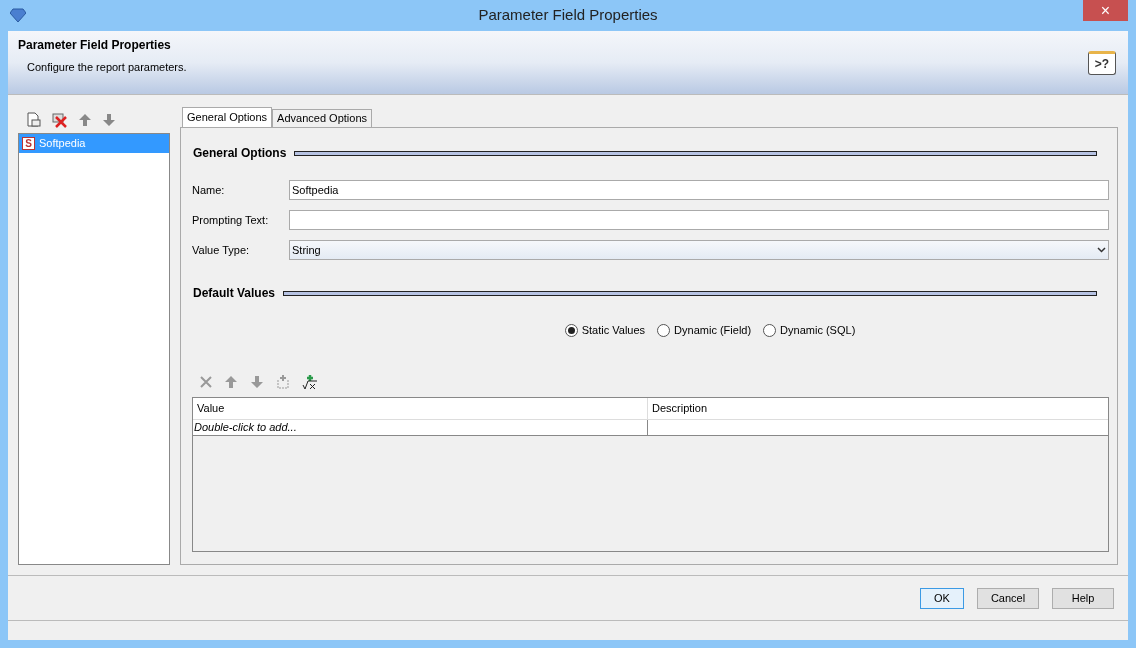 This screenshot has height=648, width=1136. Describe the element at coordinates (28, 143) in the screenshot. I see `string-type-icon: S` at that location.